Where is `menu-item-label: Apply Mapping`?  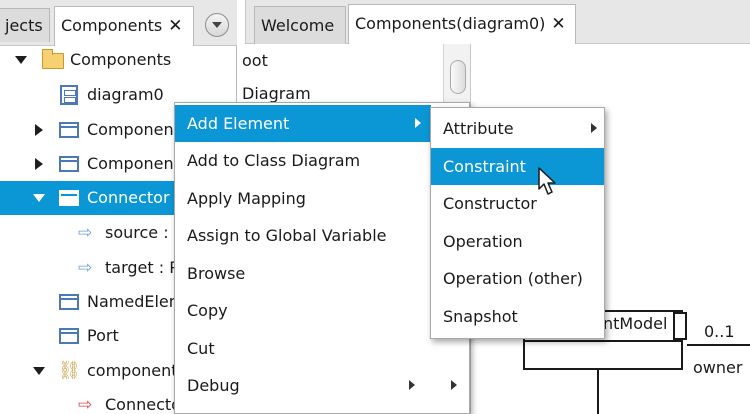 menu-item-label: Apply Mapping is located at coordinates (246, 198).